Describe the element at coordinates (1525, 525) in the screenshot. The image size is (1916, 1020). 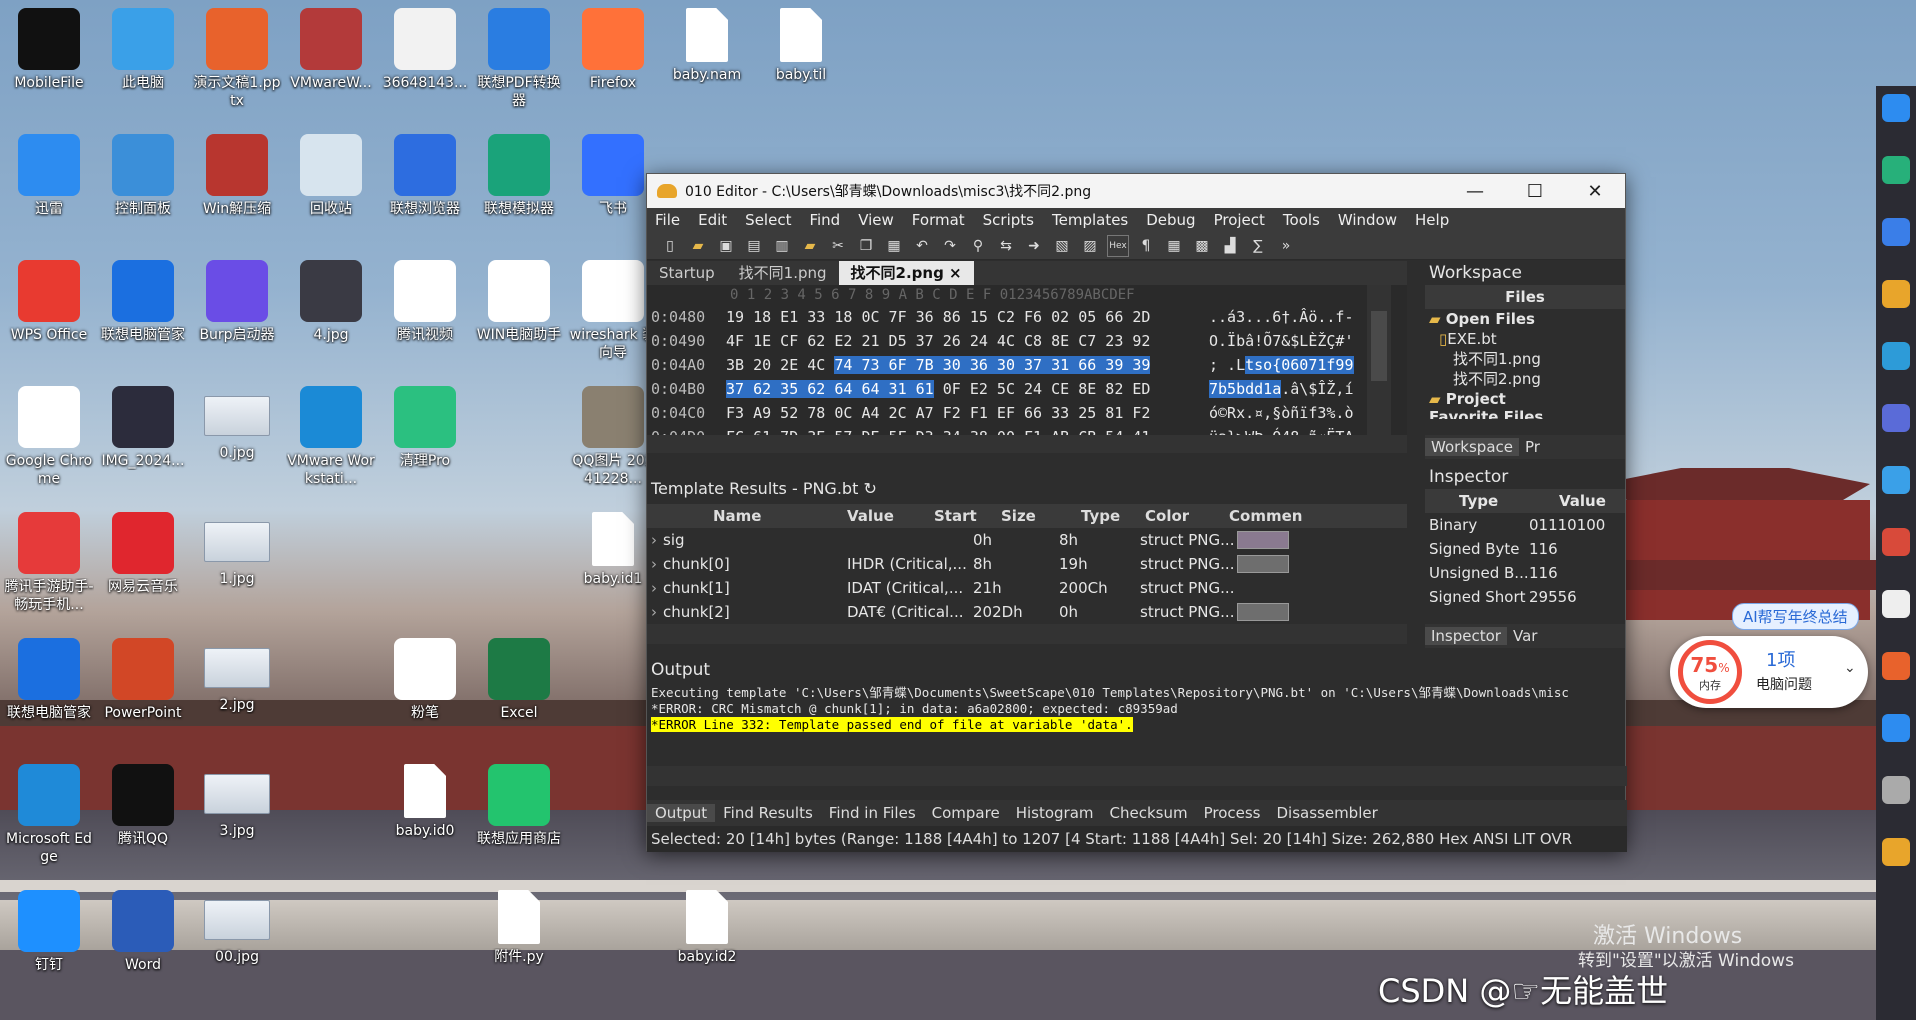
I see `inspector-row: Binary 01110100` at that location.